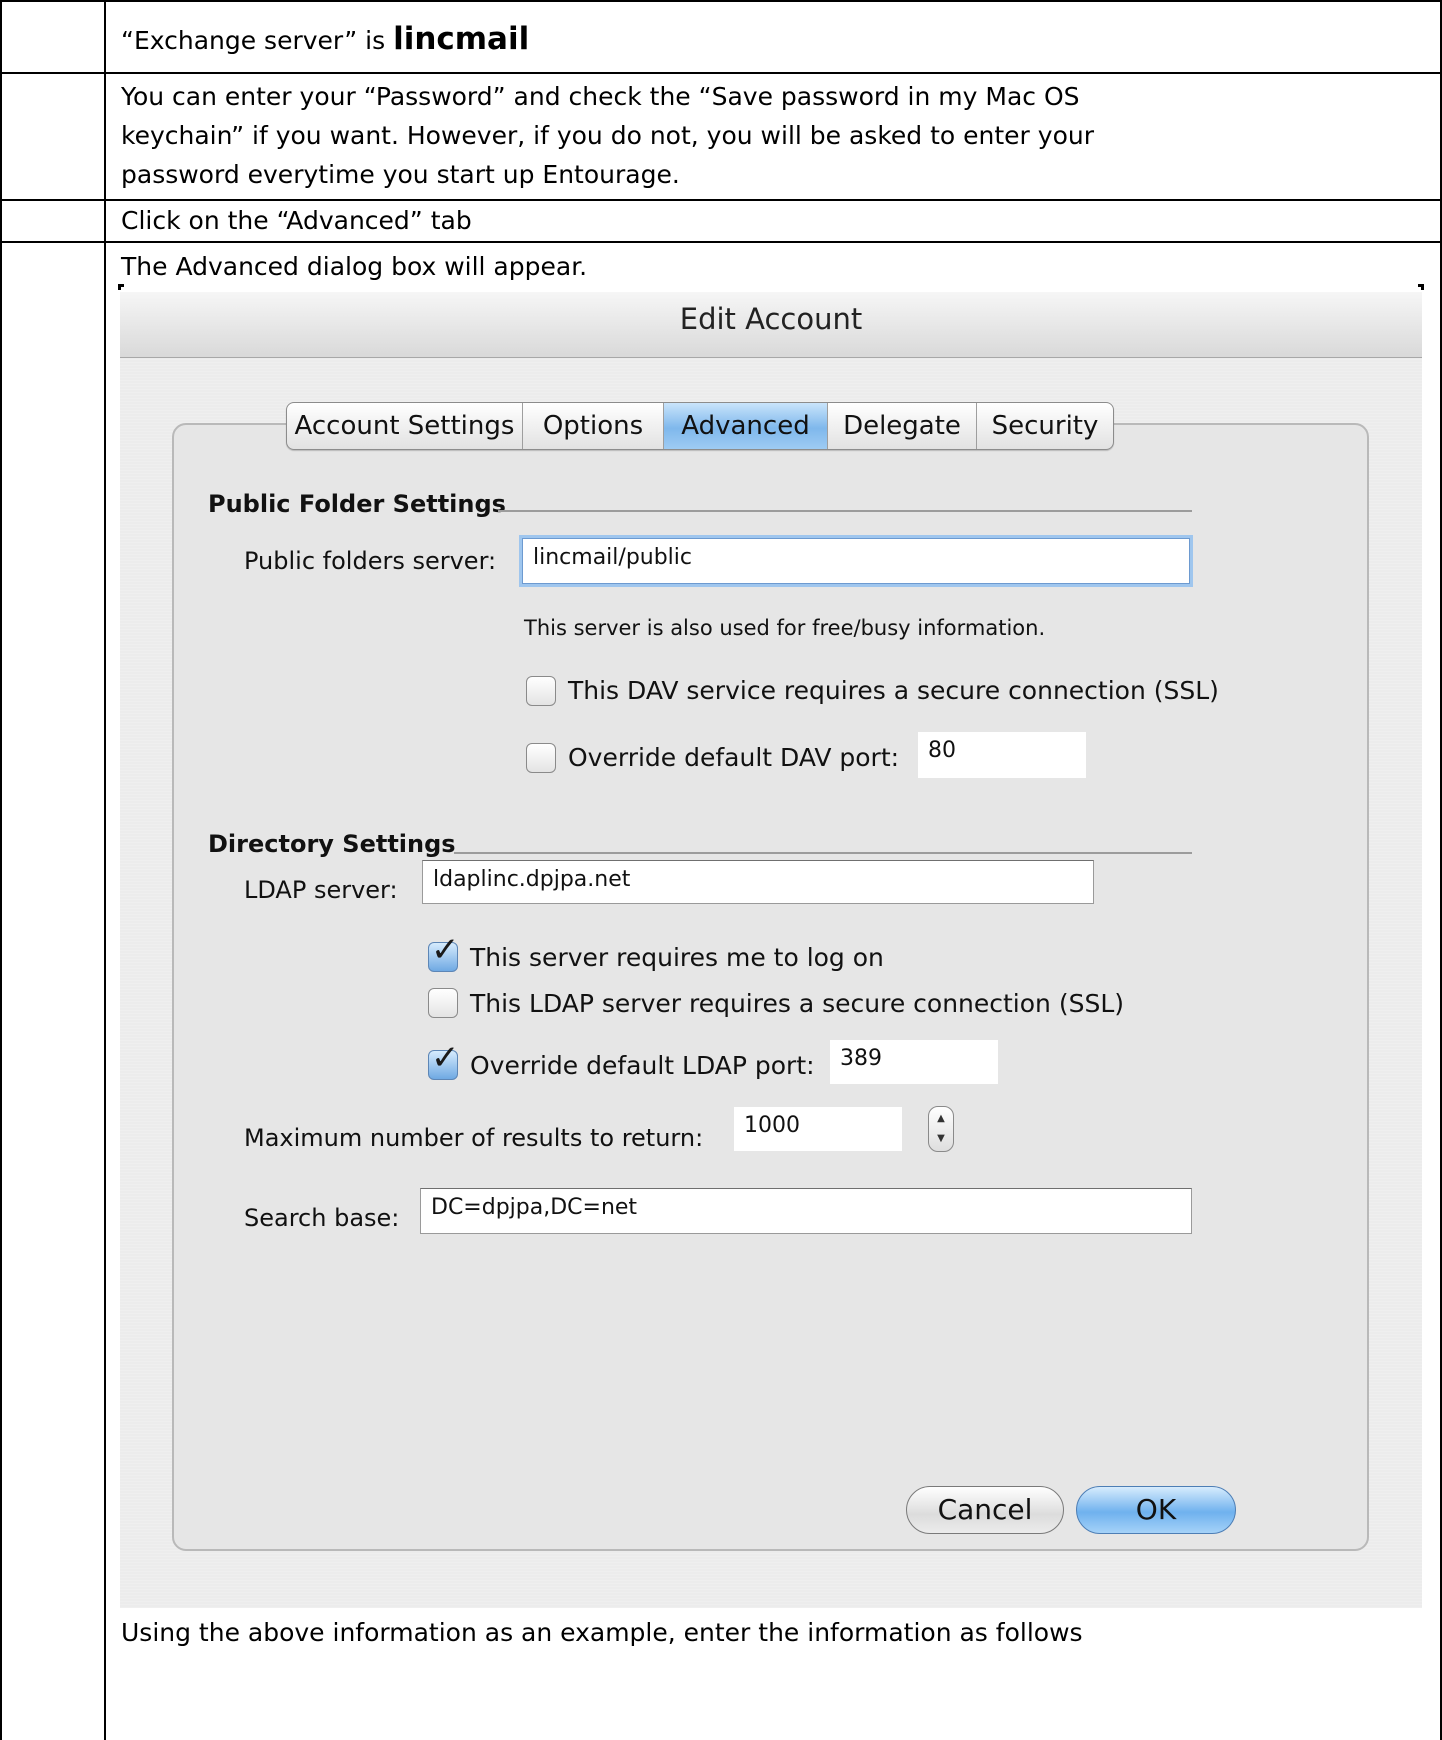 This screenshot has height=1740, width=1442. What do you see at coordinates (746, 426) in the screenshot?
I see `tab-advanced: Advanced` at bounding box center [746, 426].